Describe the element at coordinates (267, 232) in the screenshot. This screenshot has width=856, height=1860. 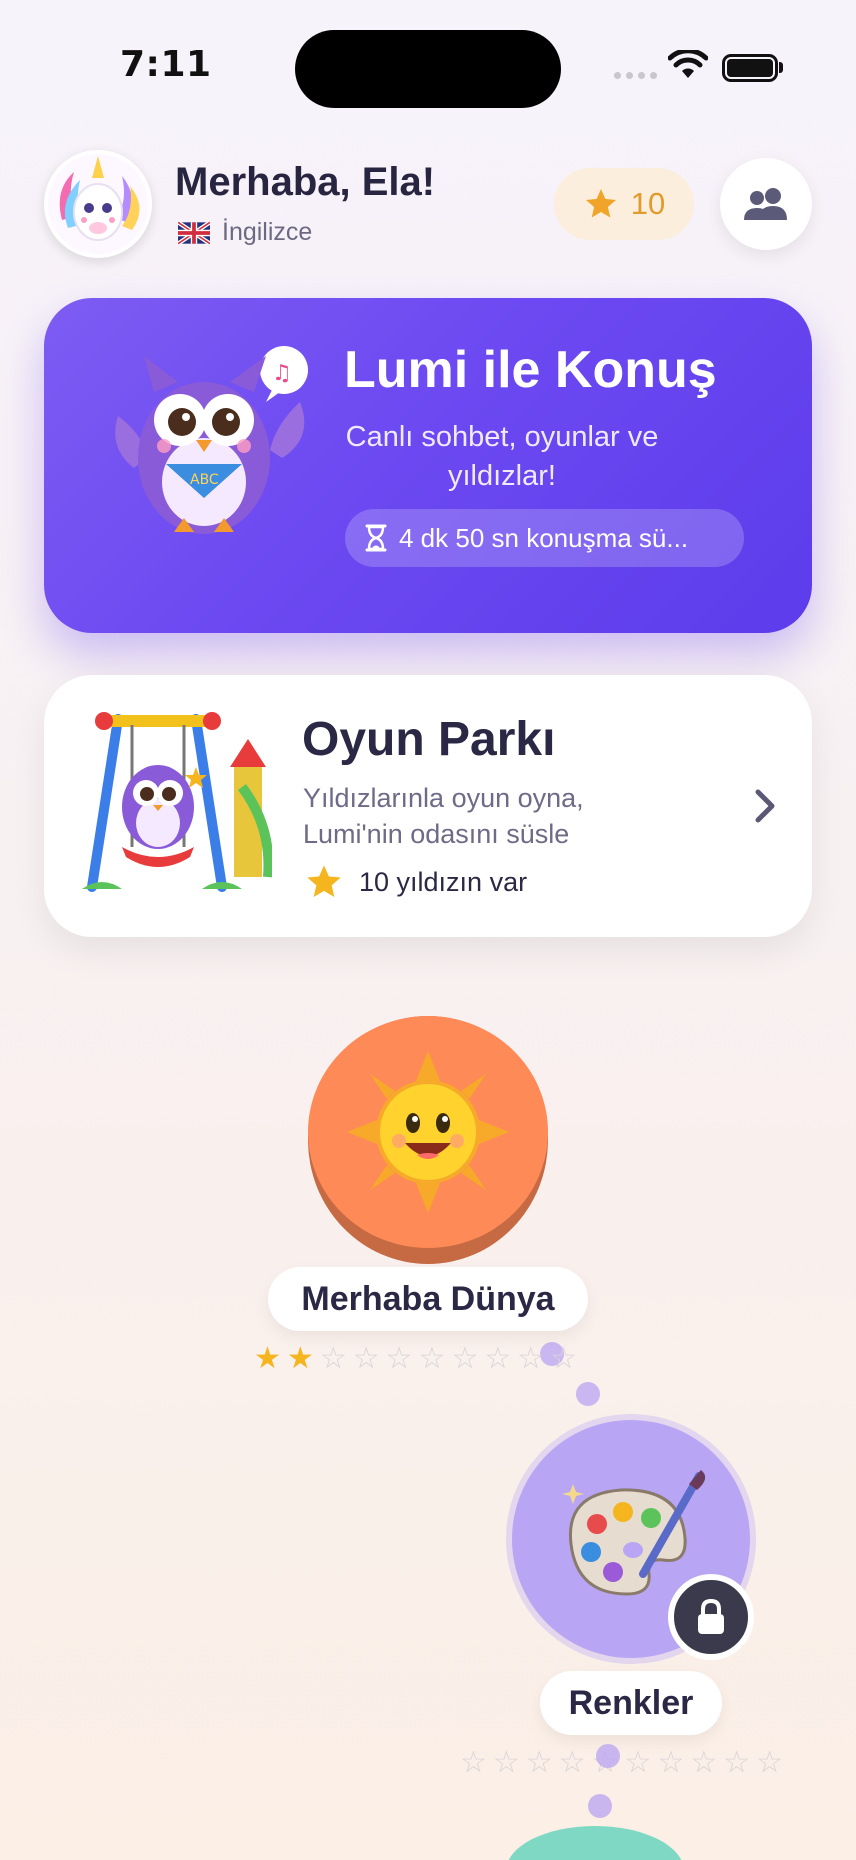
I see `language-label: İngilizce` at that location.